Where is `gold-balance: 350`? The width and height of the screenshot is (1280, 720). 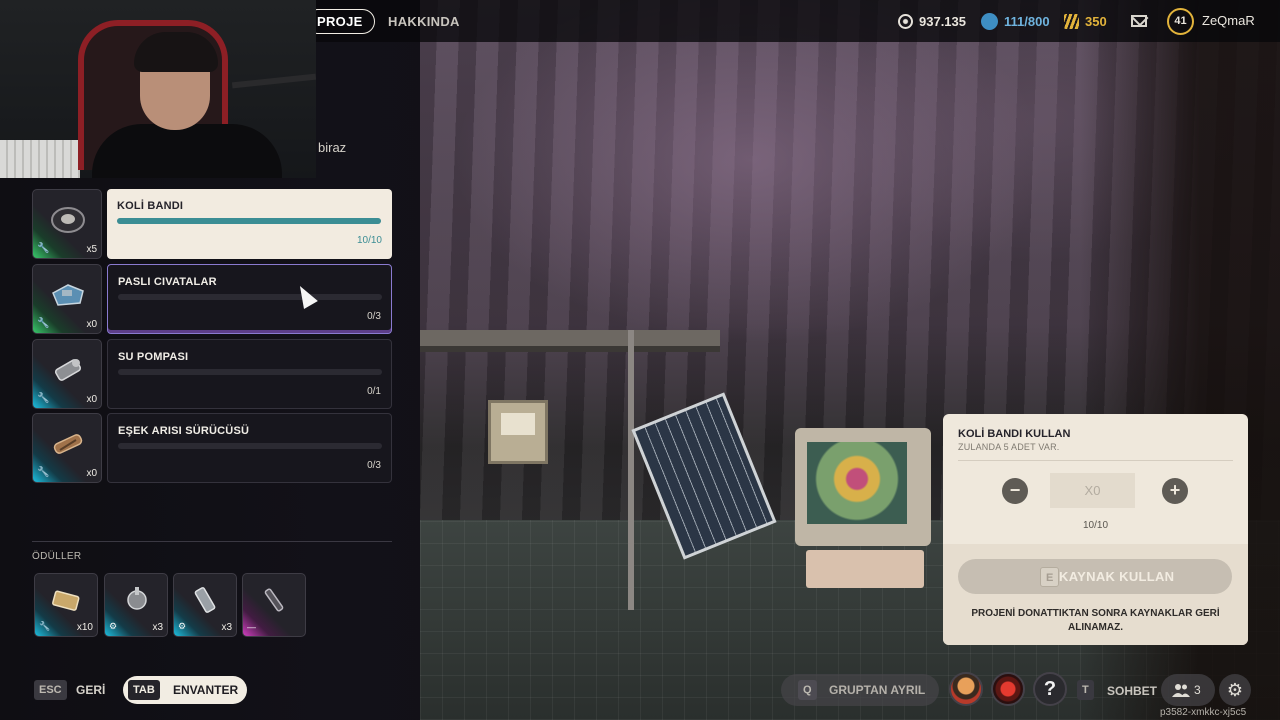
gold-balance: 350 is located at coordinates (1085, 21).